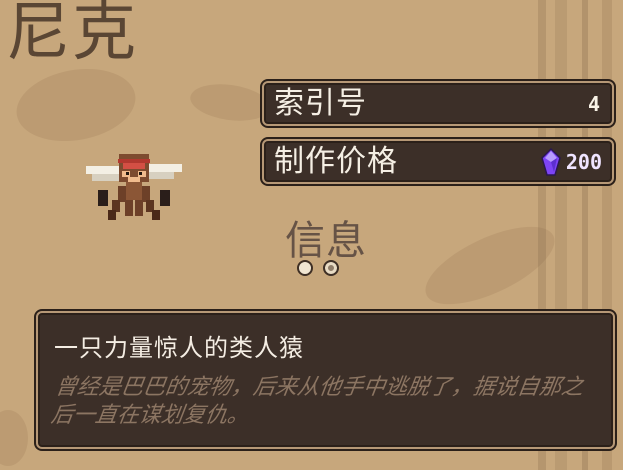 The height and width of the screenshot is (470, 623). Describe the element at coordinates (320, 103) in the screenshot. I see `index-label: 索引号` at that location.